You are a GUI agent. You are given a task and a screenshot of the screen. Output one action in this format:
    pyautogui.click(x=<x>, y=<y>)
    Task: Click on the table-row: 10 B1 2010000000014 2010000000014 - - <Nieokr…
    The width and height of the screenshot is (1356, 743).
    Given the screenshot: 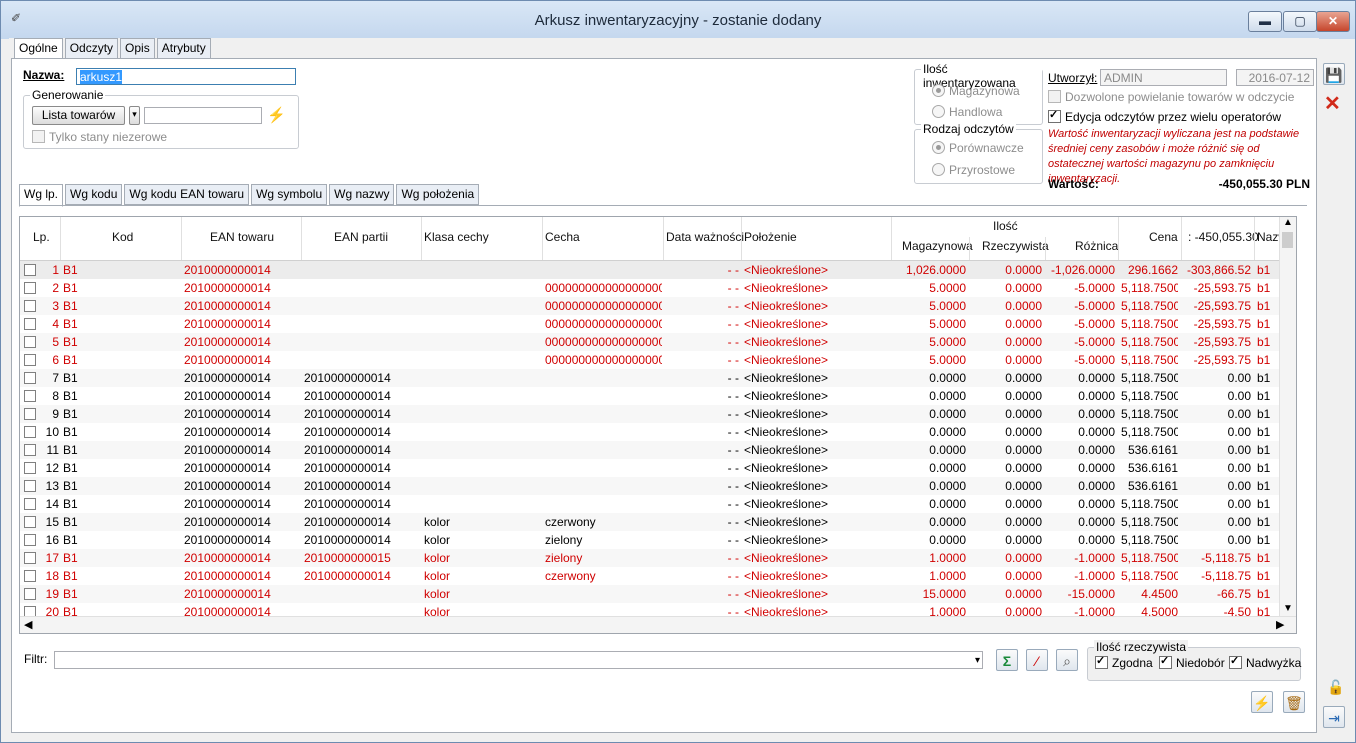 What is the action you would take?
    pyautogui.click(x=653, y=432)
    